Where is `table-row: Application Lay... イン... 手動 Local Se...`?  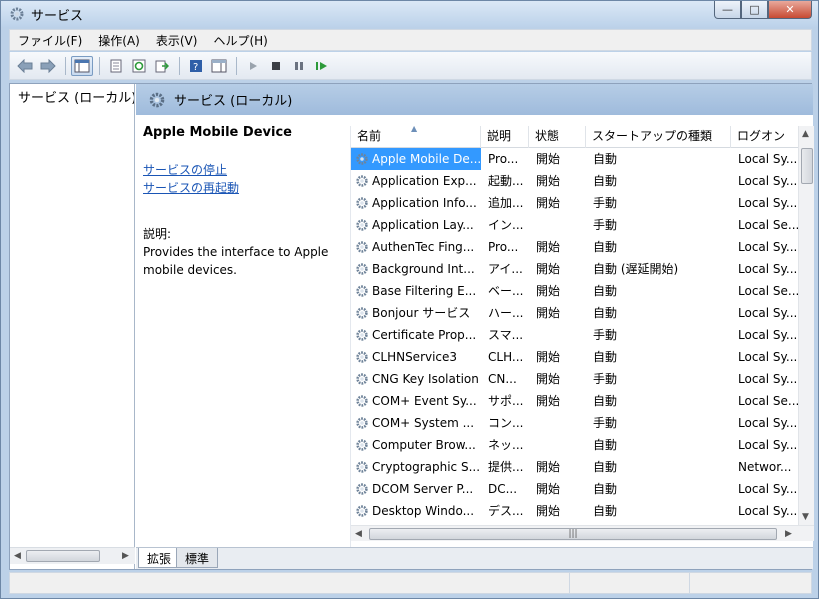 table-row: Application Lay... イン... 手動 Local Se... is located at coordinates (574, 225).